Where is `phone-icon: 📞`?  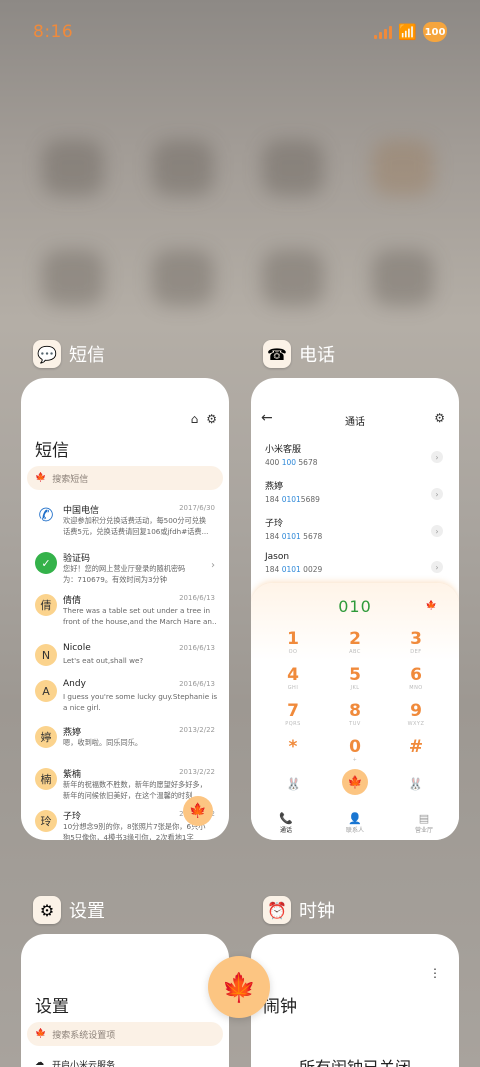
phone-icon: 📞 is located at coordinates (286, 818).